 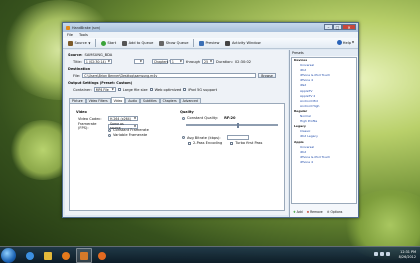 I want to click on large-file-checkbox, so click(x=119, y=89).